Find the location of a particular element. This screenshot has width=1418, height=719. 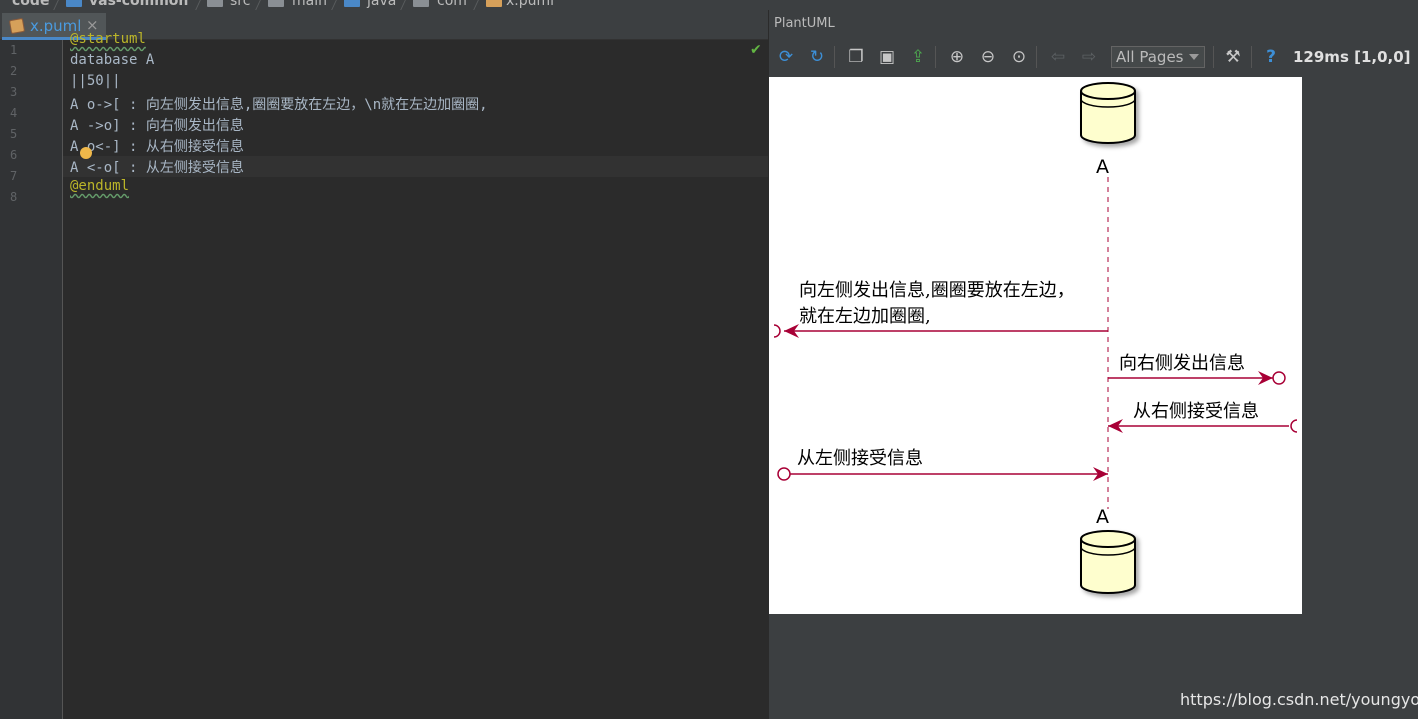

watermark: https://blog.csdn.net/youngyouth is located at coordinates (1299, 699).